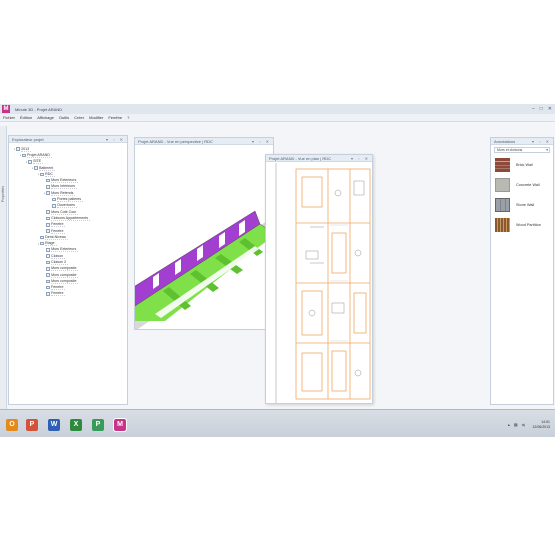 The height and width of the screenshot is (555, 555). Describe the element at coordinates (502, 225) in the screenshot. I see `wood-partition-swatch-icon` at that location.